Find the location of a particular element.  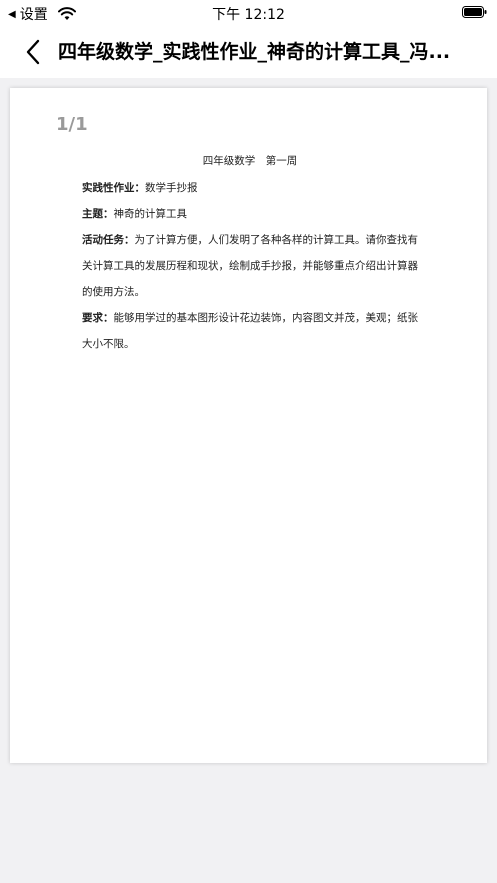

item-text: 能够用学过的基本图形设计花边装饰，内容图文并茂，美观；纸张大小不限。 is located at coordinates (250, 331).